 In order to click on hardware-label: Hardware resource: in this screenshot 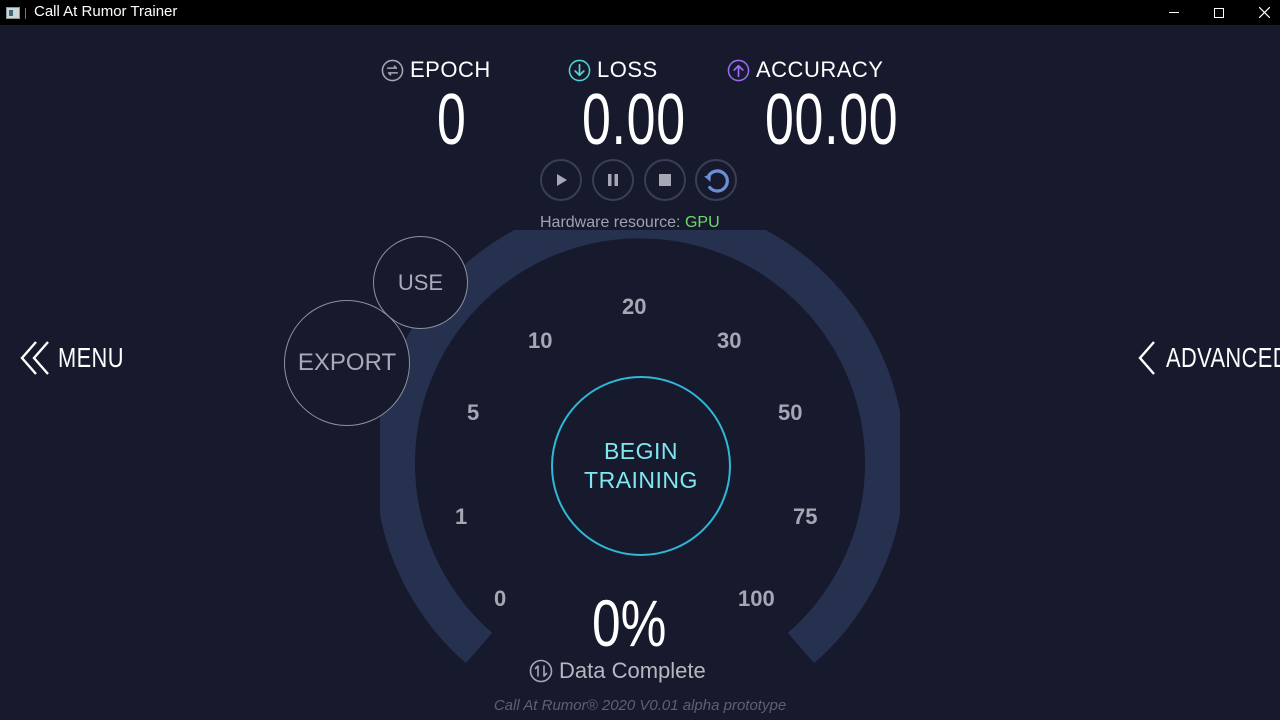, I will do `click(610, 222)`.